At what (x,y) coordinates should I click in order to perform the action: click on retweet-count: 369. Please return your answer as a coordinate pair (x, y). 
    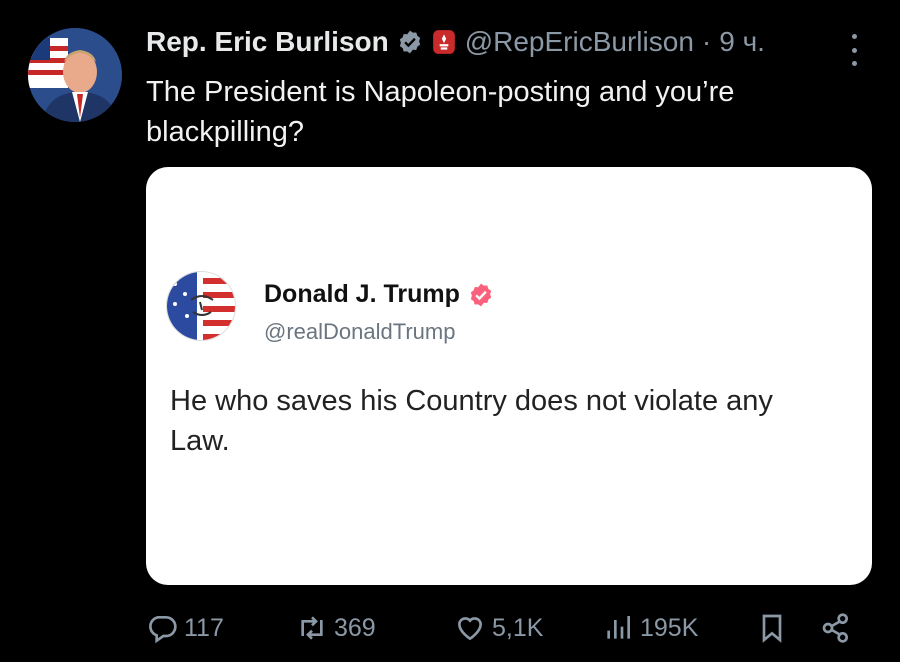
    Looking at the image, I should click on (355, 627).